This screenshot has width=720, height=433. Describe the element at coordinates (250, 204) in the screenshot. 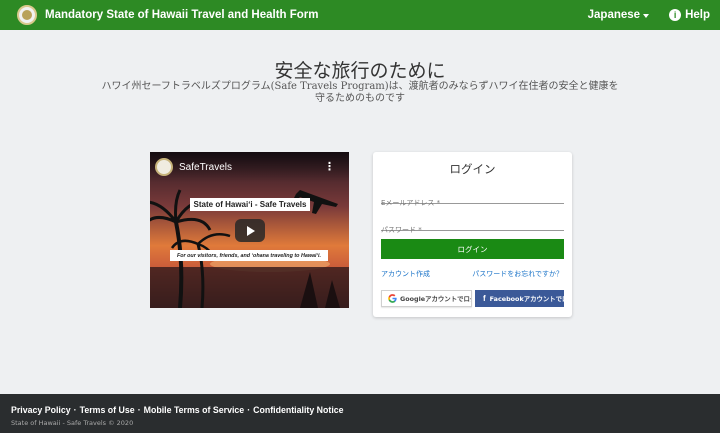

I see `video-banner-text: State of Hawaiʻi - Safe Travels` at that location.